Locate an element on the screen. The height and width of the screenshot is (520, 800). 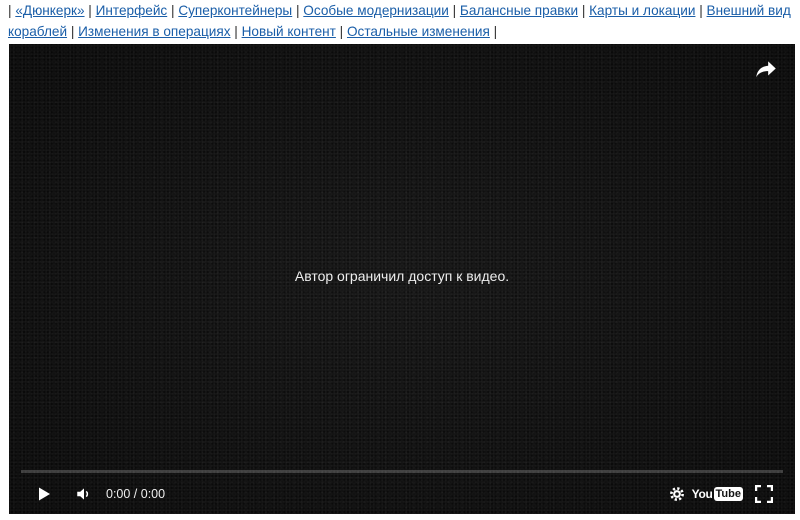
share-button is located at coordinates (766, 69).